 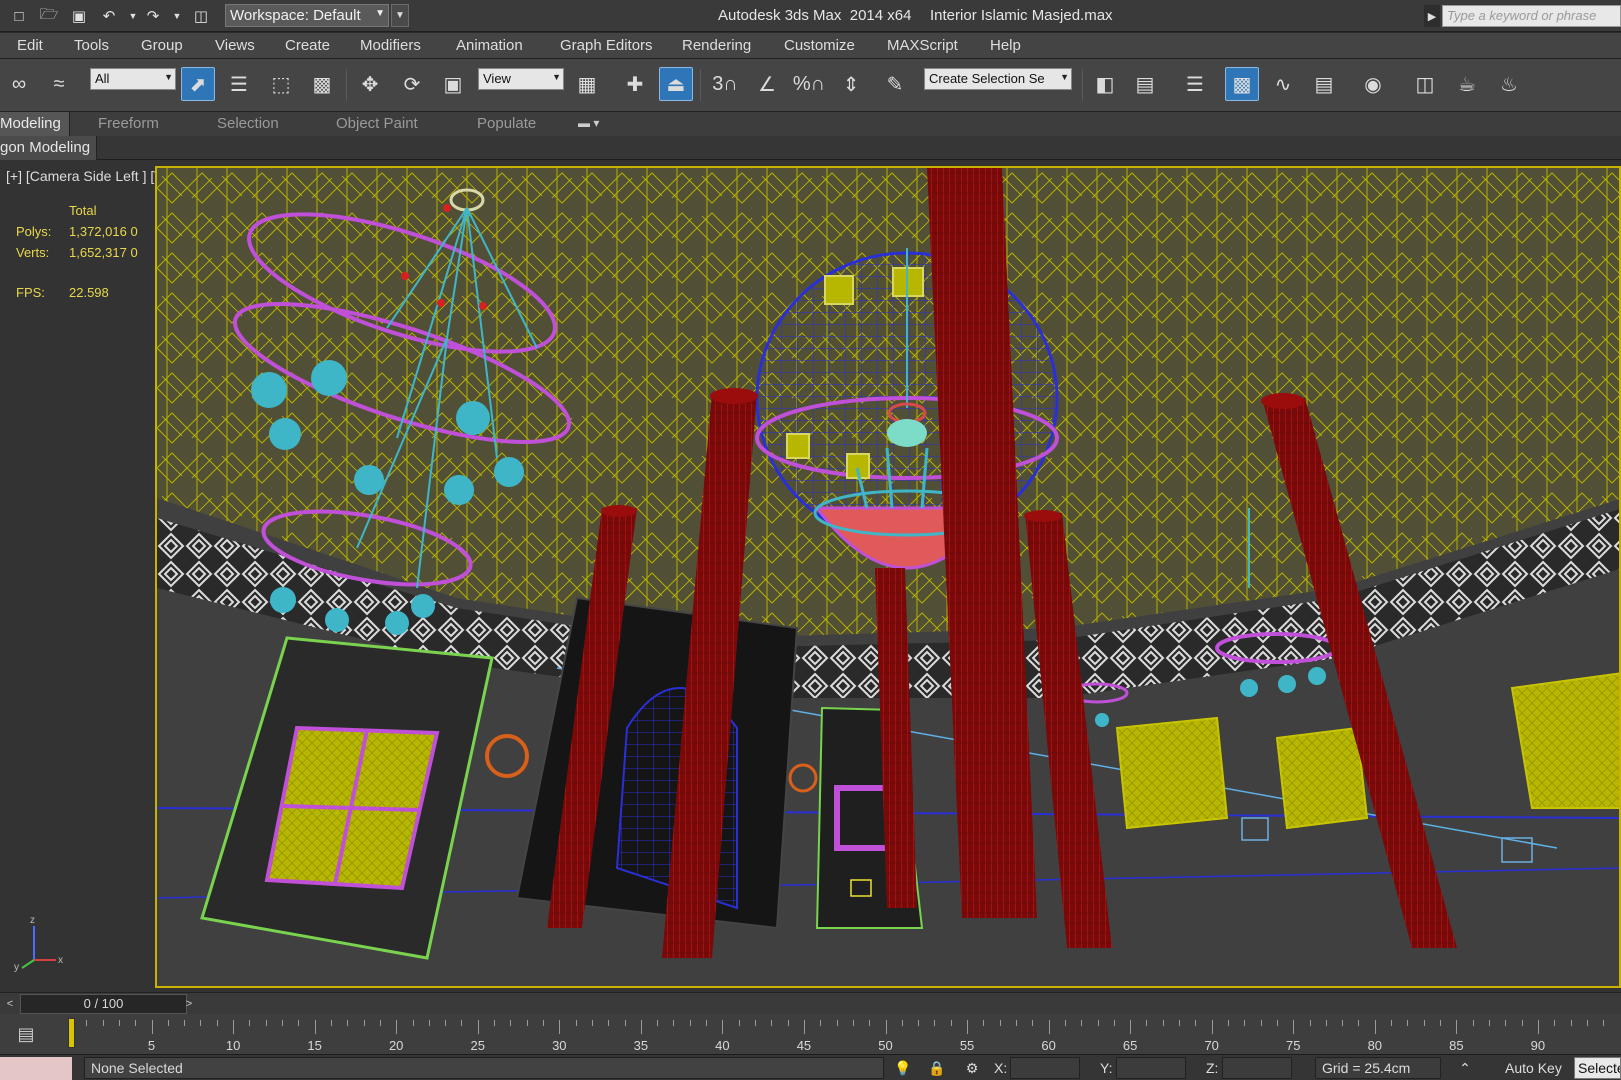 What do you see at coordinates (507, 756) in the screenshot?
I see `calligraphy-medallion-left` at bounding box center [507, 756].